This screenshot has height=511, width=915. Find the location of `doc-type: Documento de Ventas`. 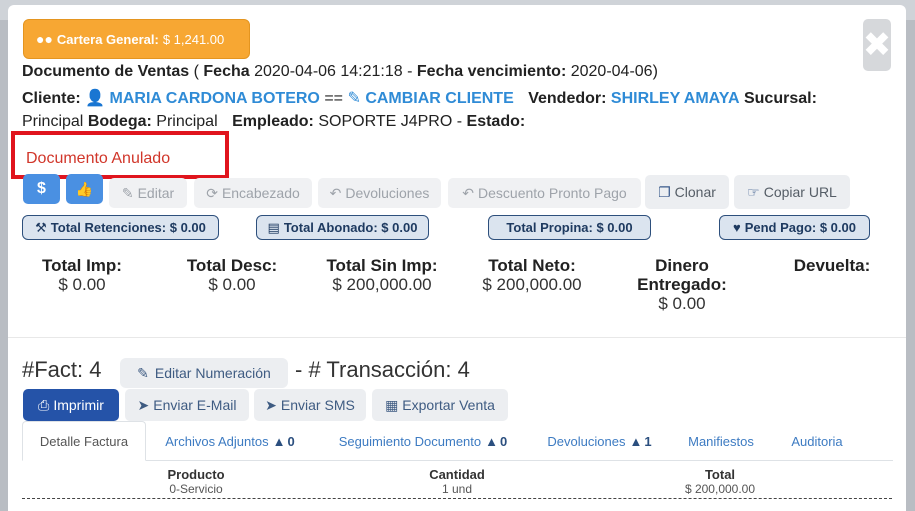

doc-type: Documento de Ventas is located at coordinates (106, 71).